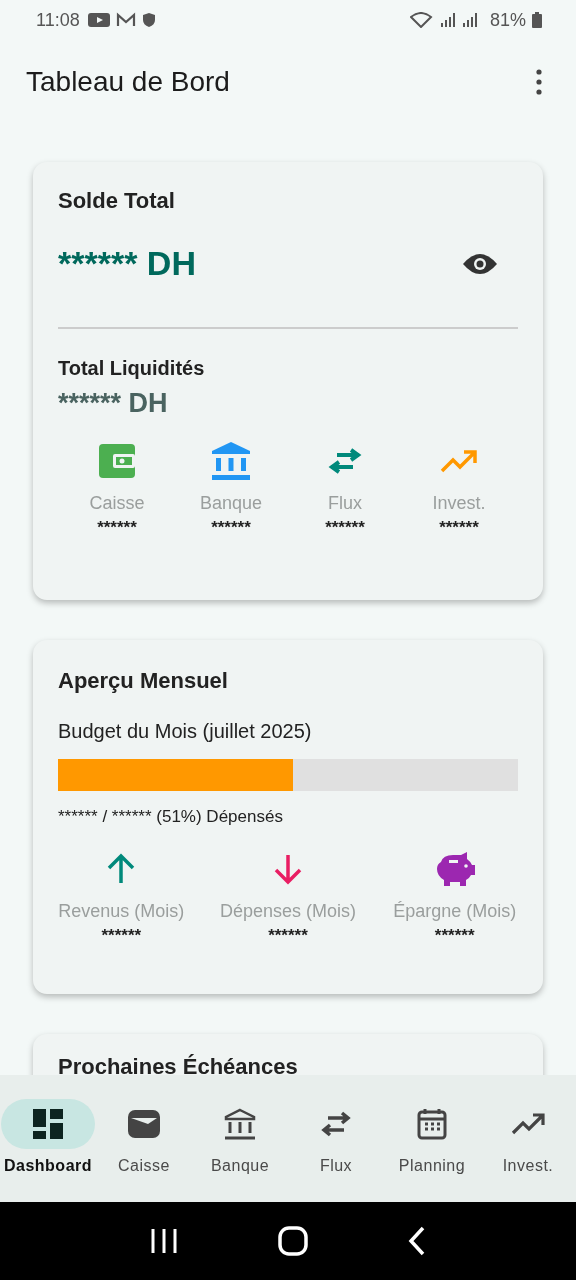  I want to click on account-label: Banque, so click(231, 503).